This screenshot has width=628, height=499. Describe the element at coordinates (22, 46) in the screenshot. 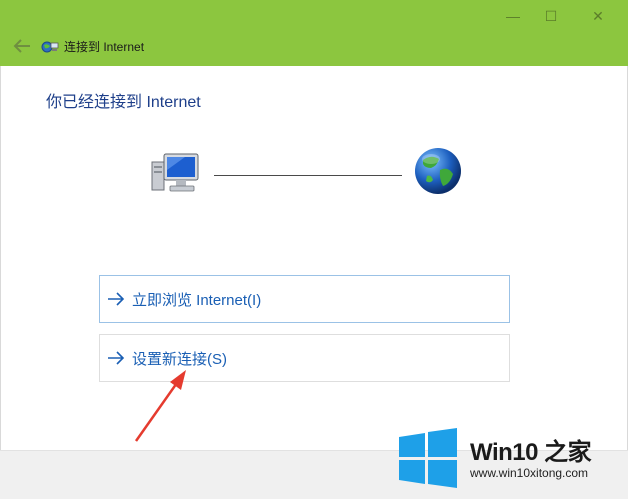

I see `back-arrow-icon` at that location.